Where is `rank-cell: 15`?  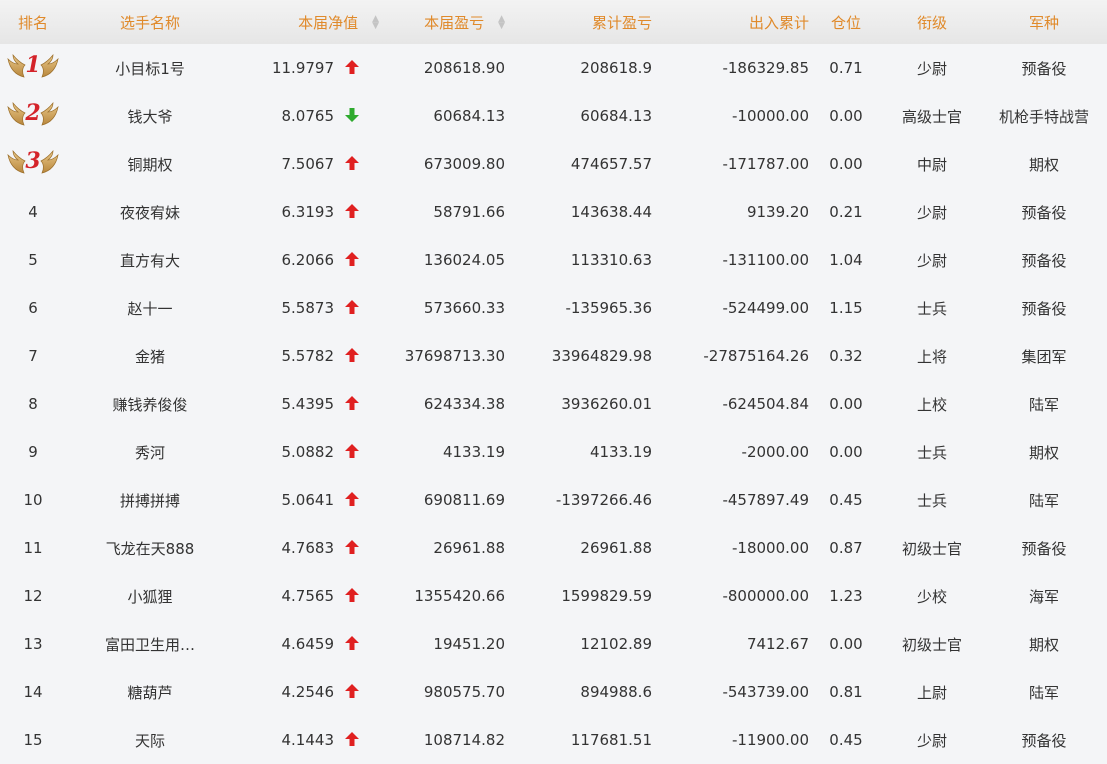
rank-cell: 15 is located at coordinates (33, 740).